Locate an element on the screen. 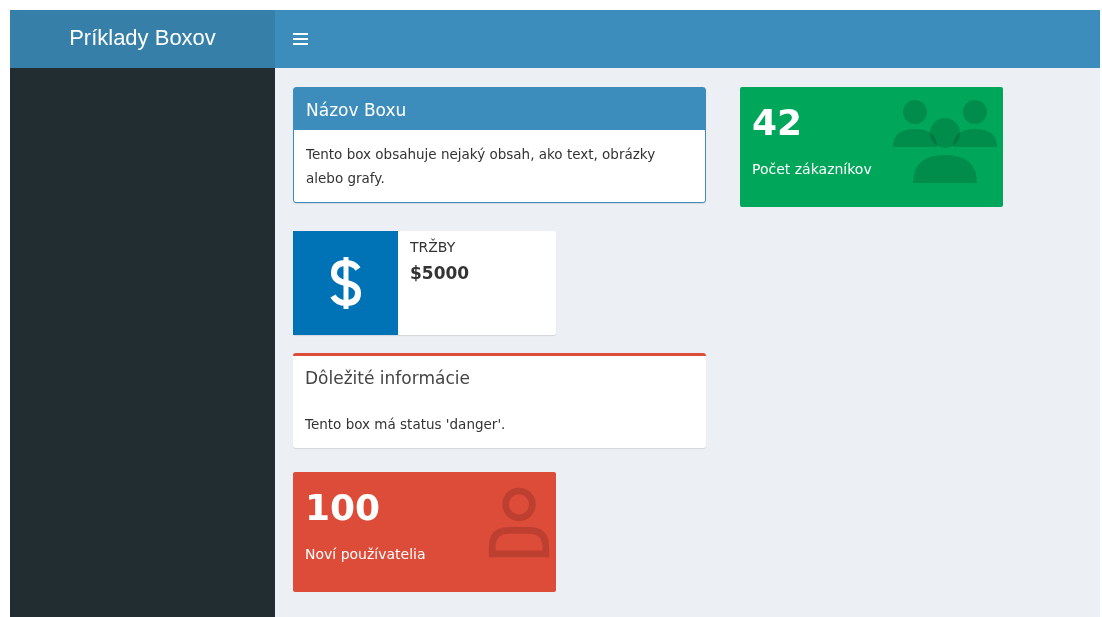  box-text: Tento box má status 'danger'. is located at coordinates (405, 424).